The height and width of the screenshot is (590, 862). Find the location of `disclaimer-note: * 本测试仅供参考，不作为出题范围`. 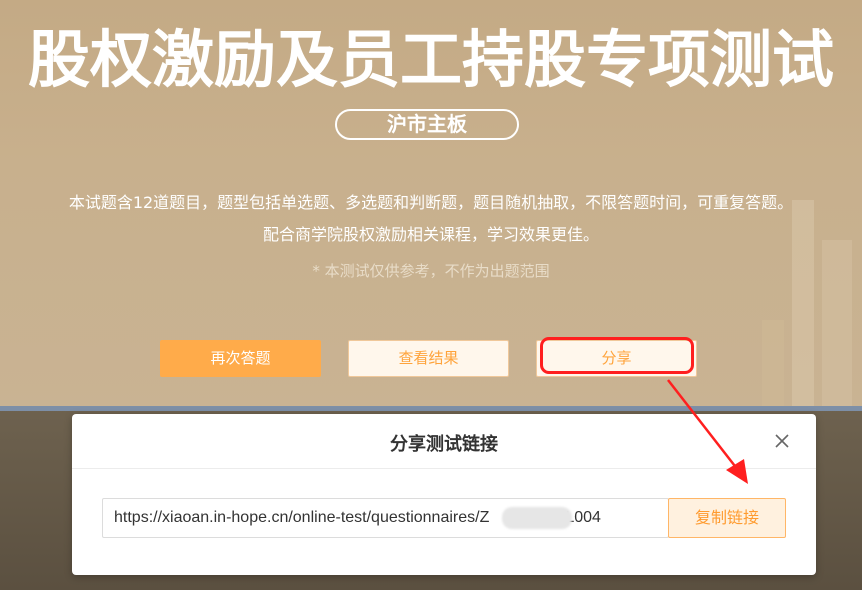

disclaimer-note: * 本测试仅供参考，不作为出题范围 is located at coordinates (431, 271).